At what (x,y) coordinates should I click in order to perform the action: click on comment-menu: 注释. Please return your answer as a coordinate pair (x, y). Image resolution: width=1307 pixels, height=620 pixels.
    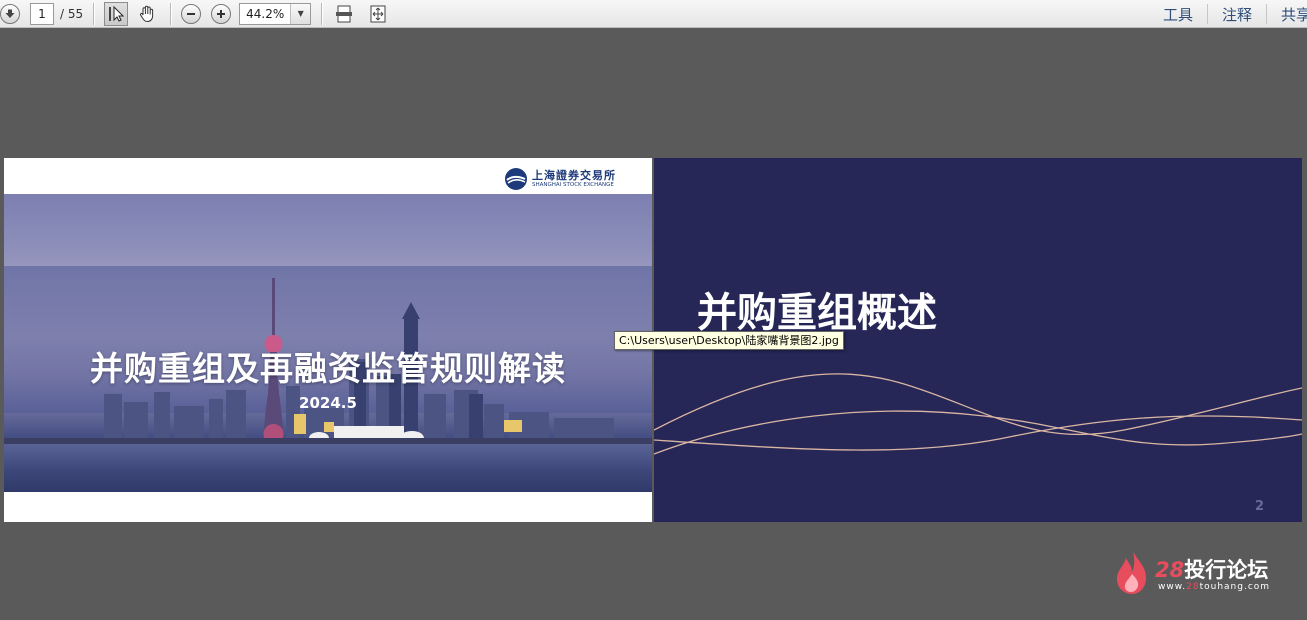
    Looking at the image, I should click on (1237, 14).